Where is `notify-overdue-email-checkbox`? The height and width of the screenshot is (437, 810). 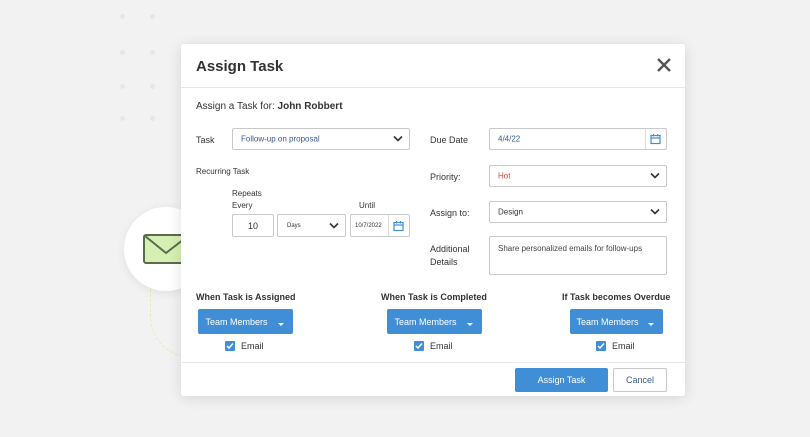 notify-overdue-email-checkbox is located at coordinates (601, 346).